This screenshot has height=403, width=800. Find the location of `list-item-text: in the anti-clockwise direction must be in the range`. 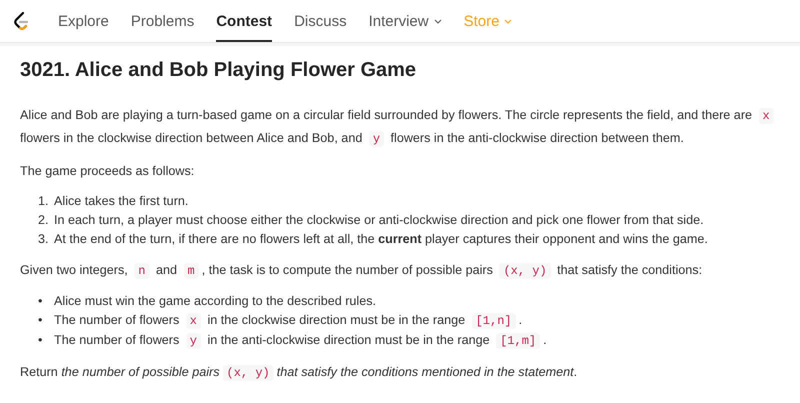

list-item-text: in the anti-clockwise direction must be in the range is located at coordinates (348, 340).